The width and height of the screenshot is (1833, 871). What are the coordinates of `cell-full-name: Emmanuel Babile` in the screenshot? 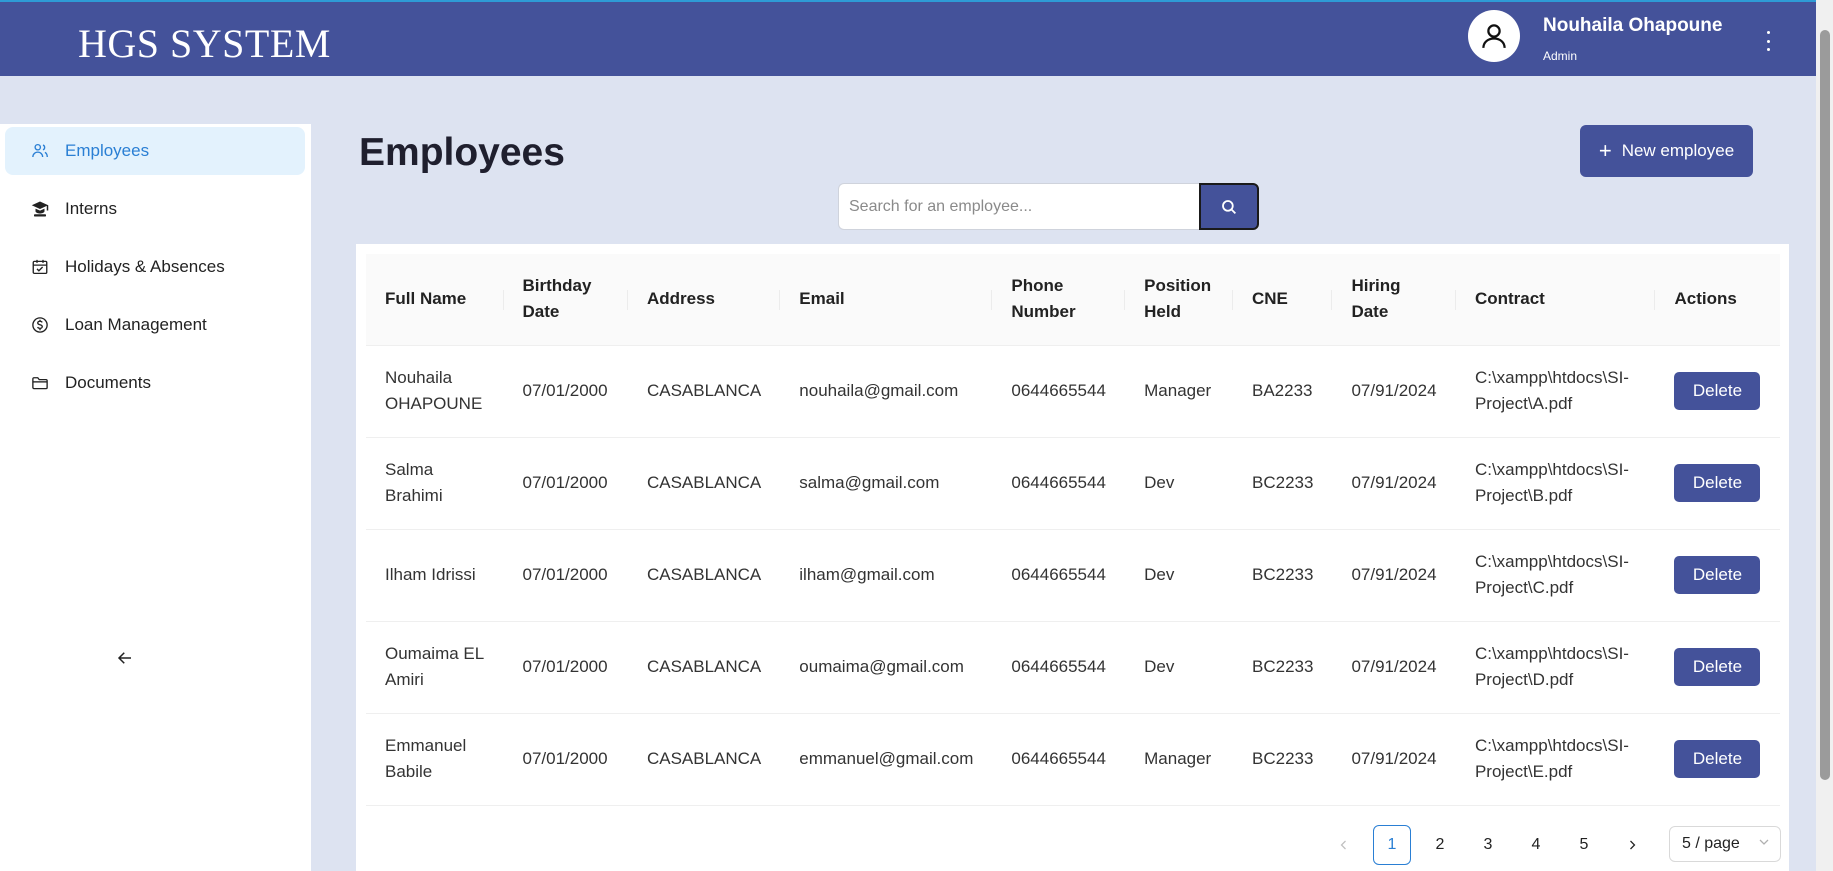 It's located at (435, 759).